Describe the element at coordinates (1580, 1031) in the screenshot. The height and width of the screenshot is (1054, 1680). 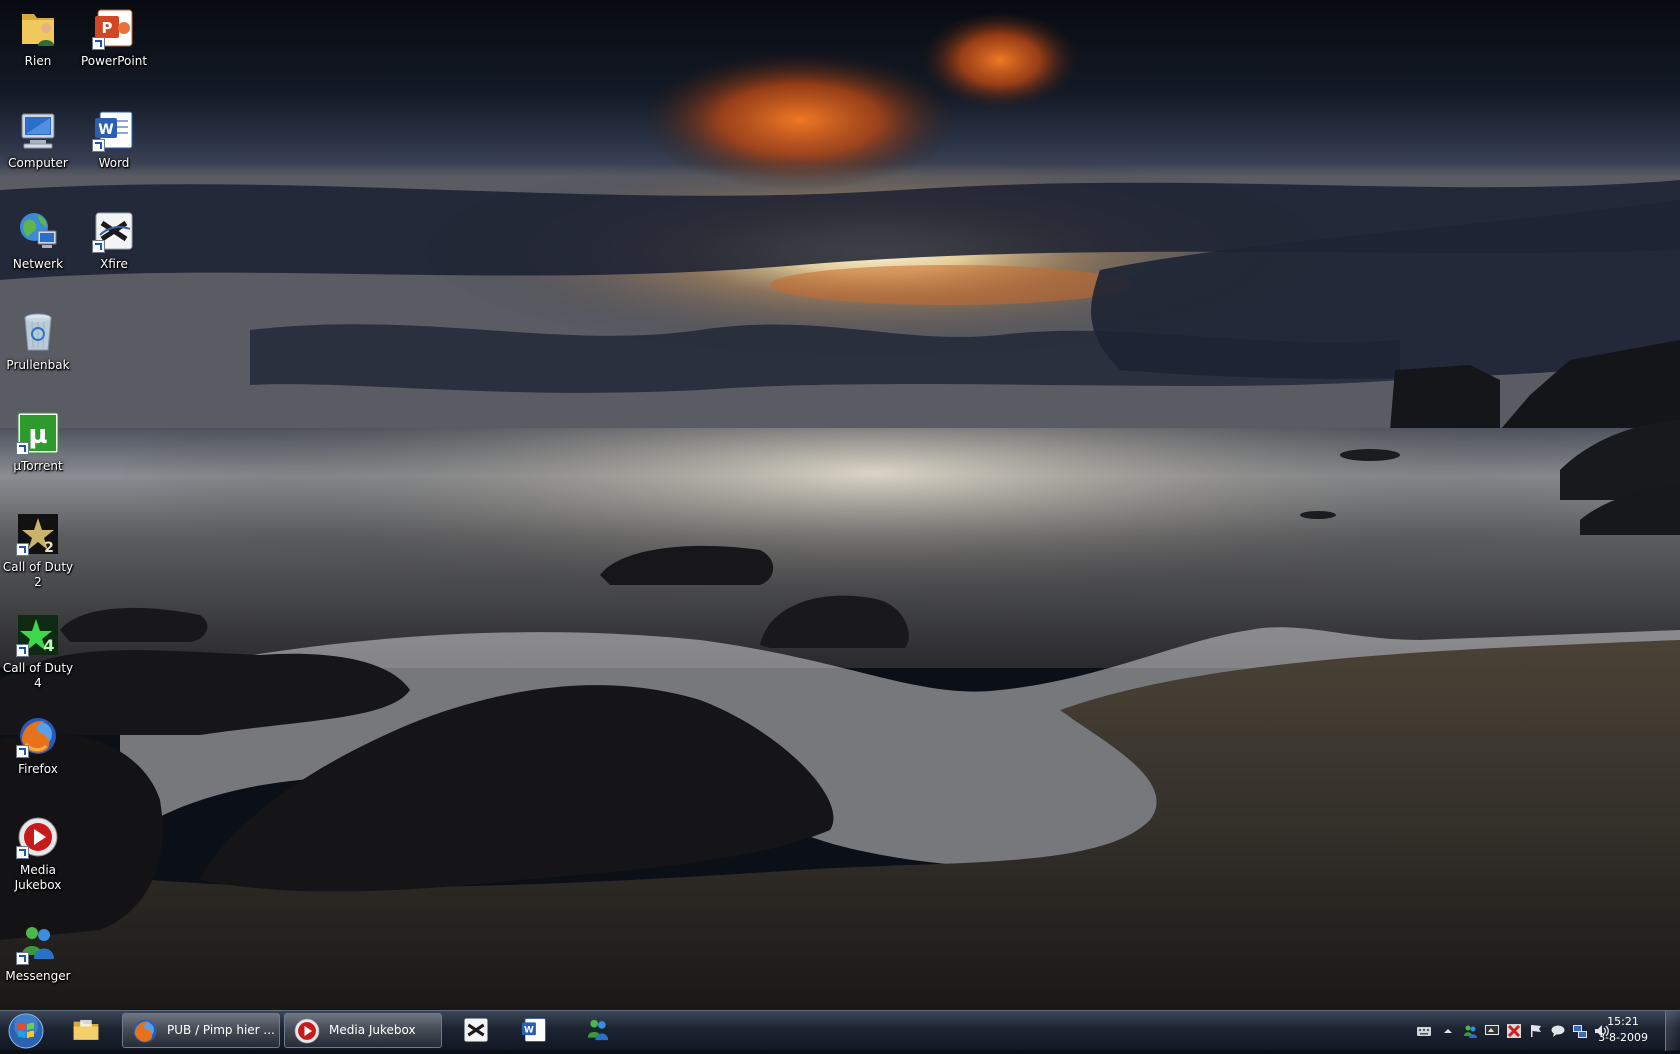
I see `network-tray-icon` at that location.